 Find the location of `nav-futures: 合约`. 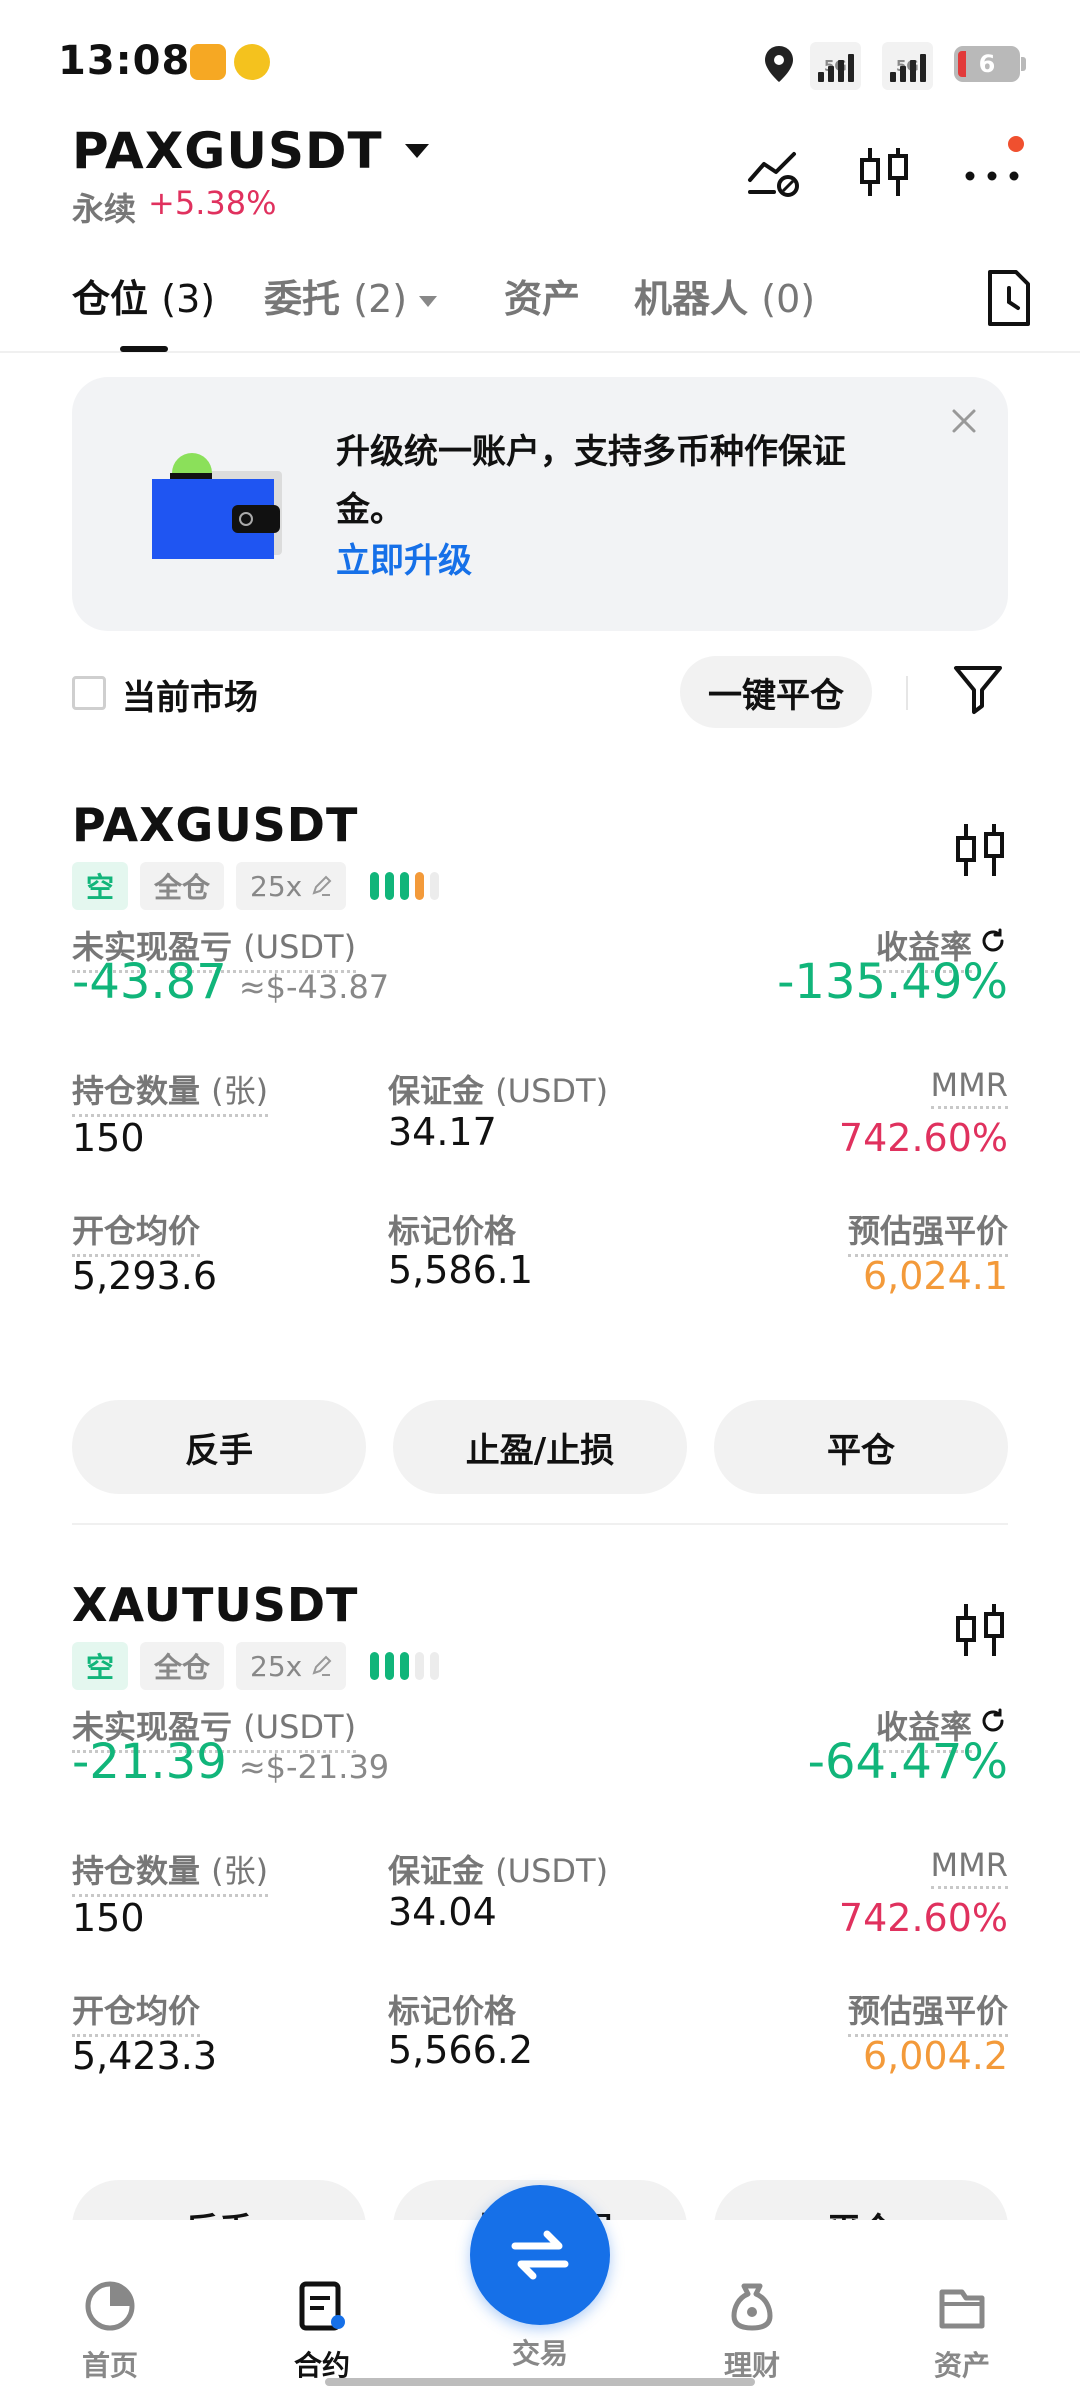

nav-futures: 合约 is located at coordinates (322, 2331).